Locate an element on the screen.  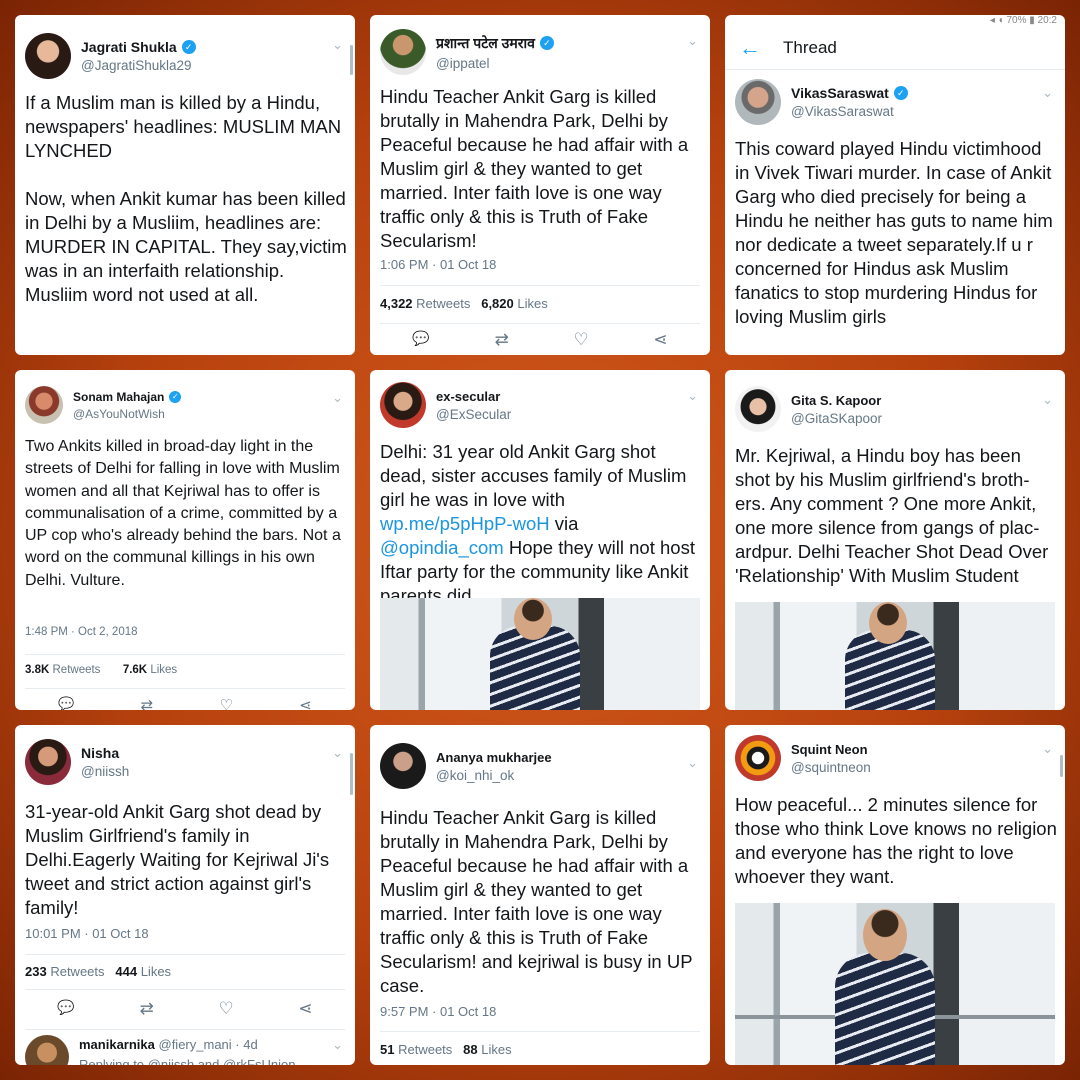
display-name: ex-secular is located at coordinates (468, 396).